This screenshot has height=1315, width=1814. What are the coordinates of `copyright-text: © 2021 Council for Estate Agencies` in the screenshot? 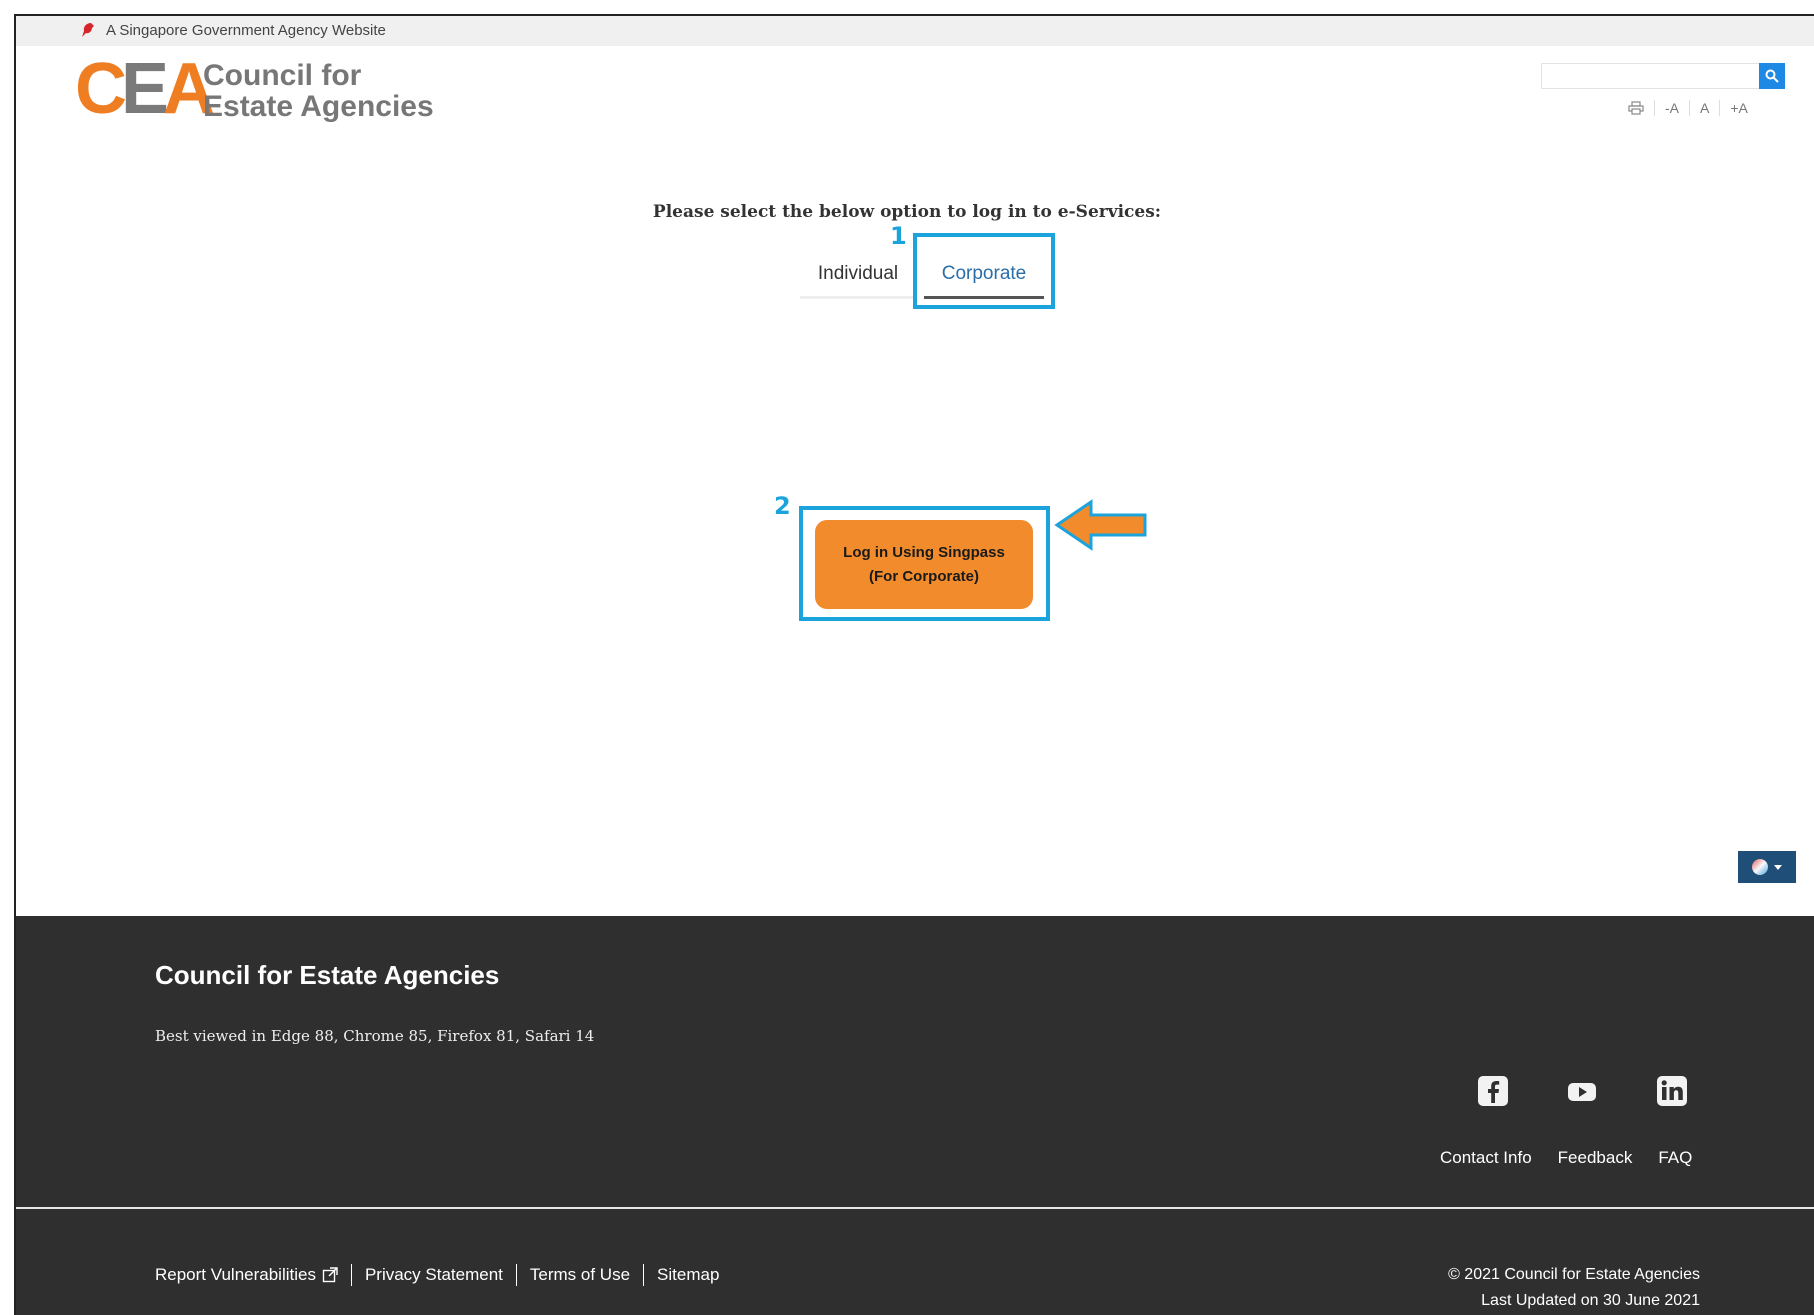 It's located at (1574, 1274).